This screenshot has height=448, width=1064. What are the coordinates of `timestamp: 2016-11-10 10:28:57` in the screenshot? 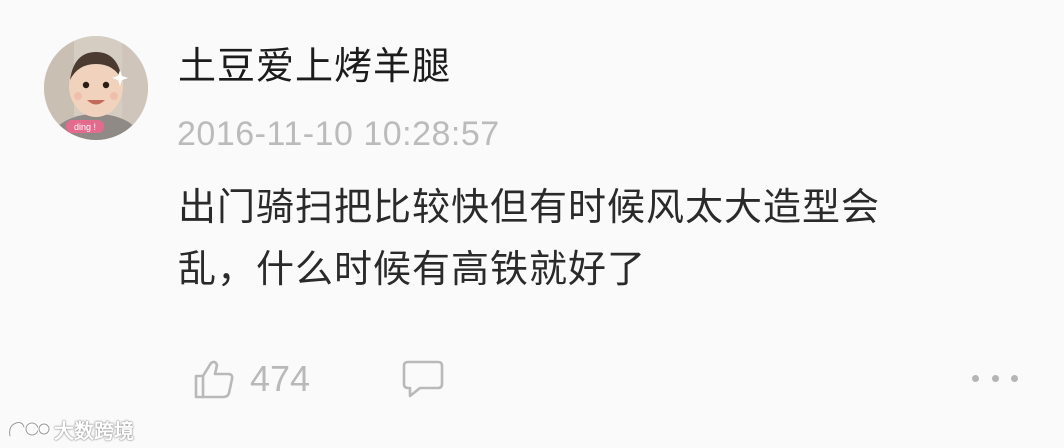 It's located at (338, 134).